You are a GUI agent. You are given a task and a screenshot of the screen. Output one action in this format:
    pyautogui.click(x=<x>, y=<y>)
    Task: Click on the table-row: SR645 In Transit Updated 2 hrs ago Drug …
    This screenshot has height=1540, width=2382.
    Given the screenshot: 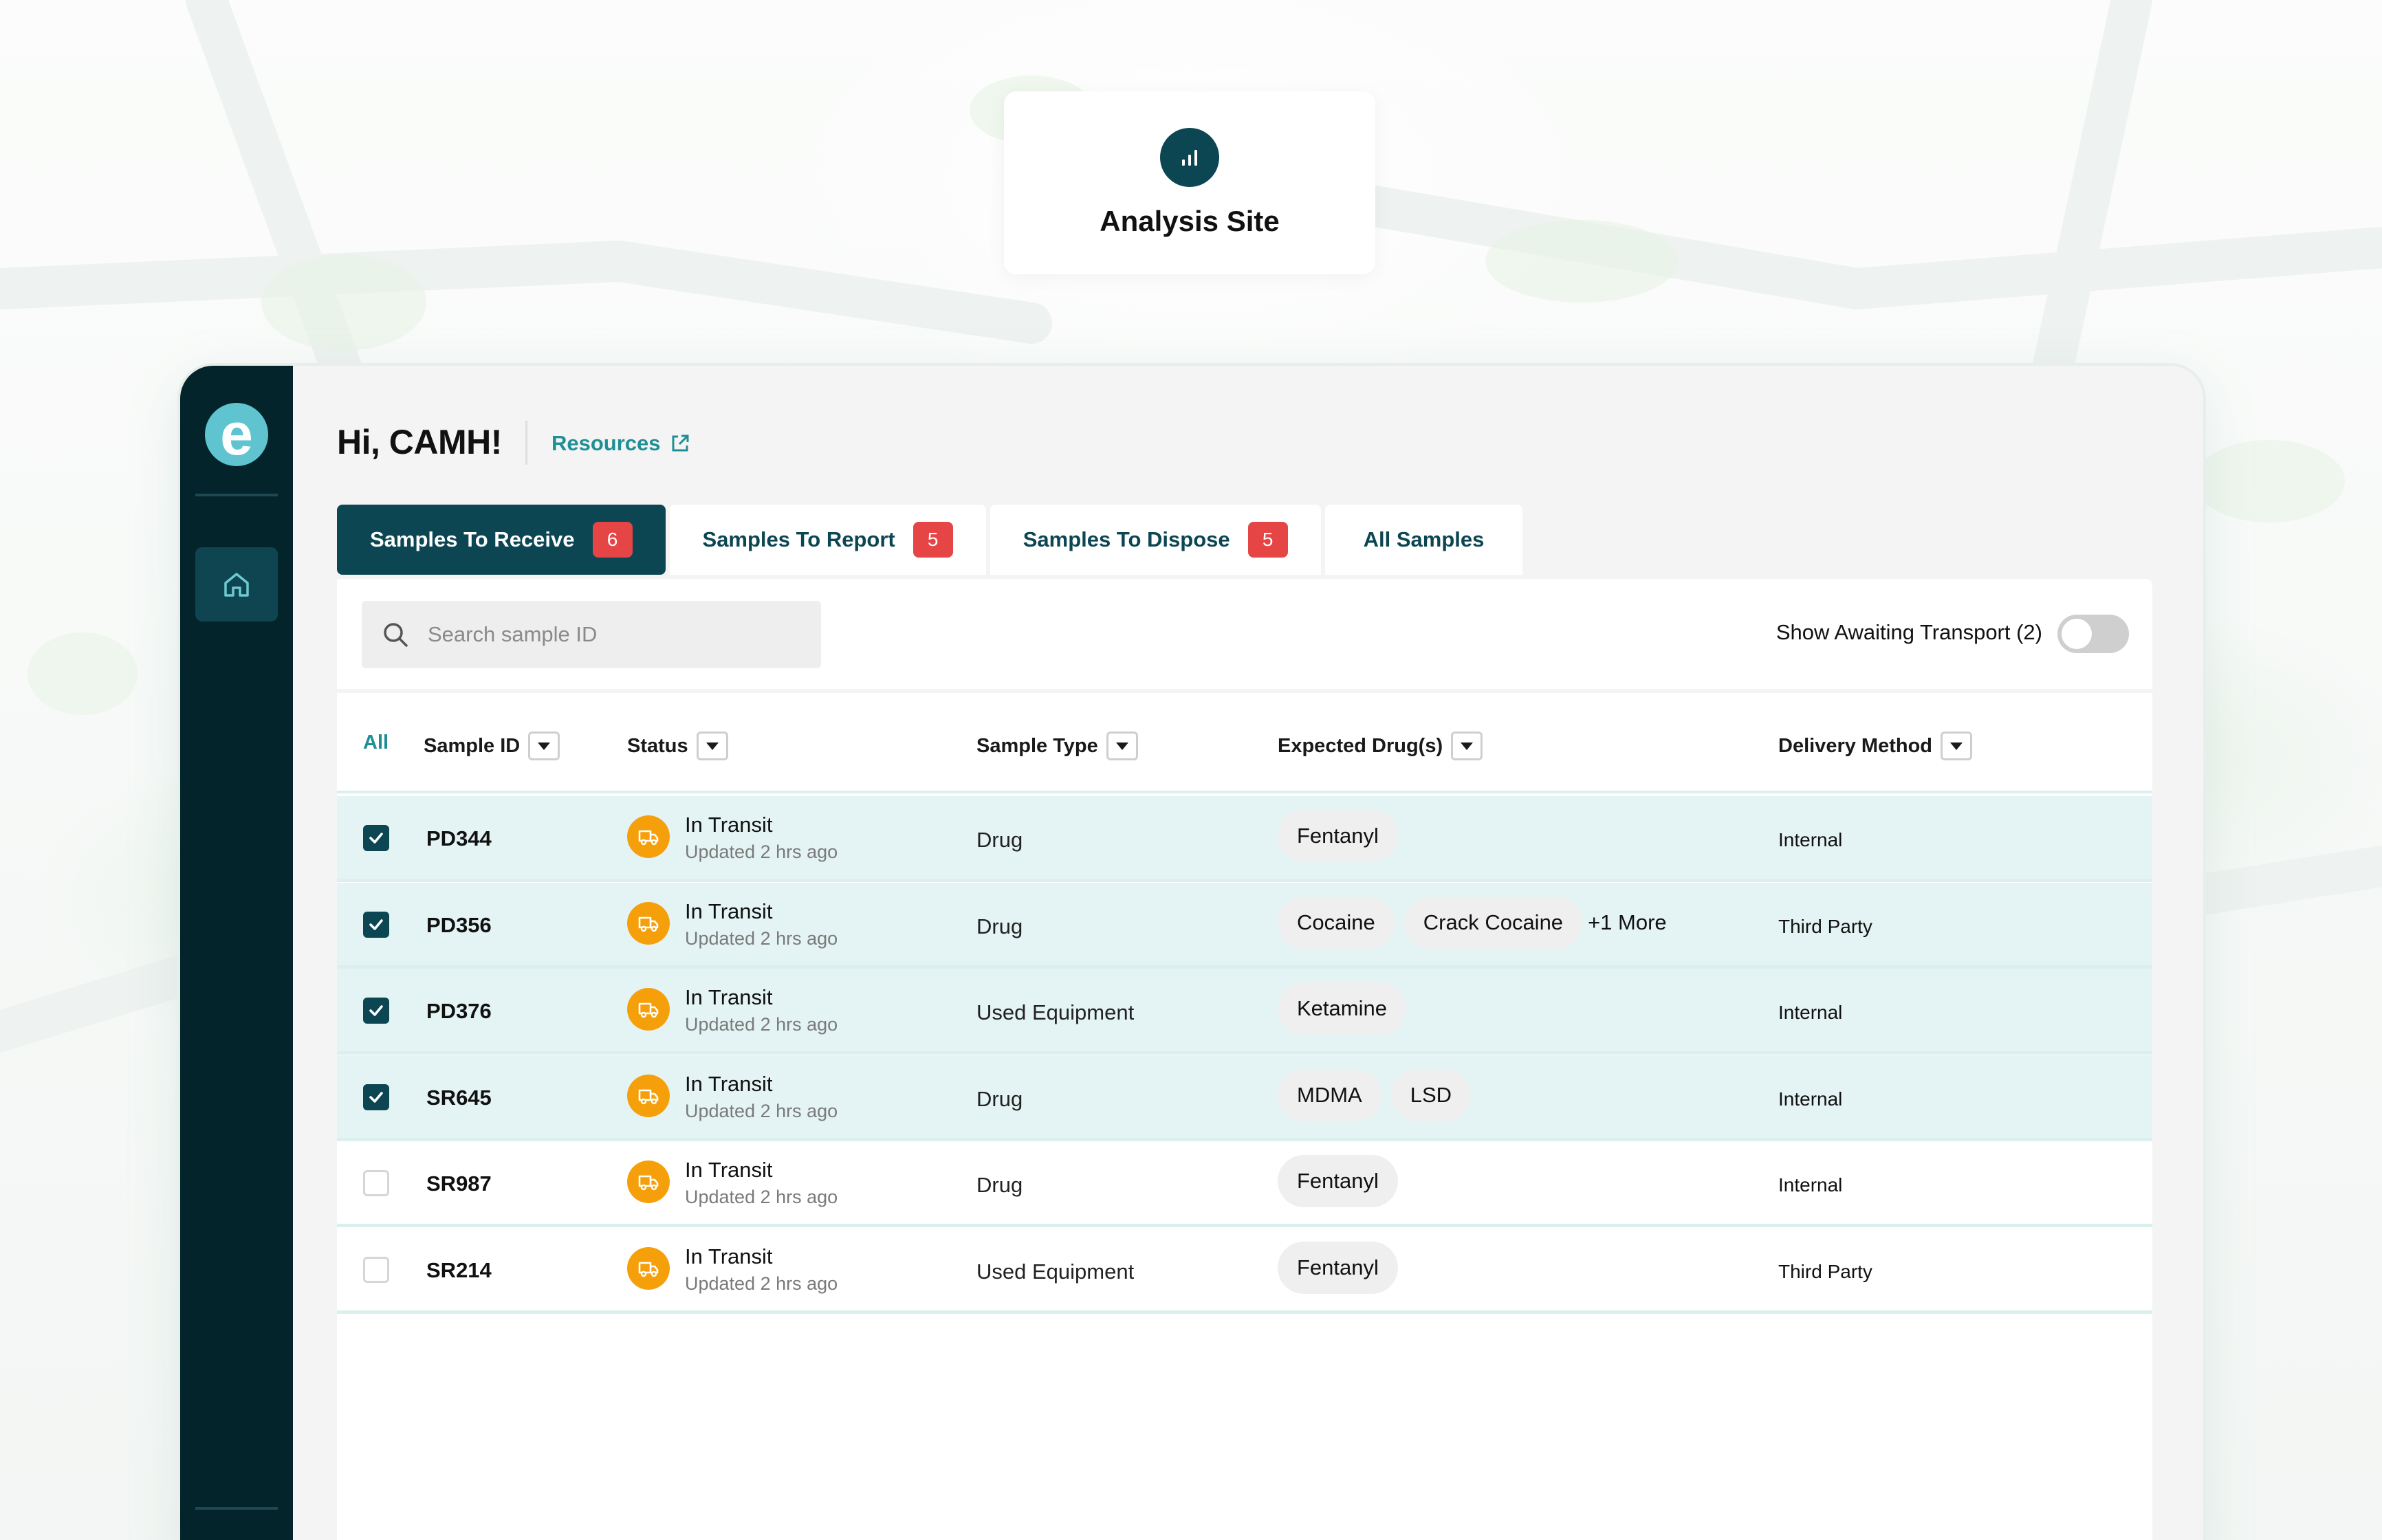 What is the action you would take?
    pyautogui.click(x=1244, y=1098)
    